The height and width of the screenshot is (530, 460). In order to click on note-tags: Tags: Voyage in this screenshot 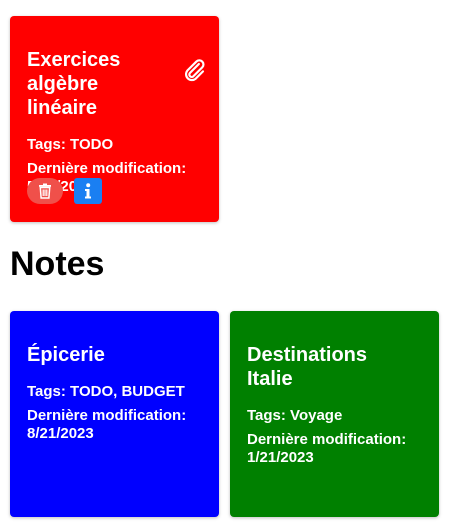, I will do `click(295, 415)`.